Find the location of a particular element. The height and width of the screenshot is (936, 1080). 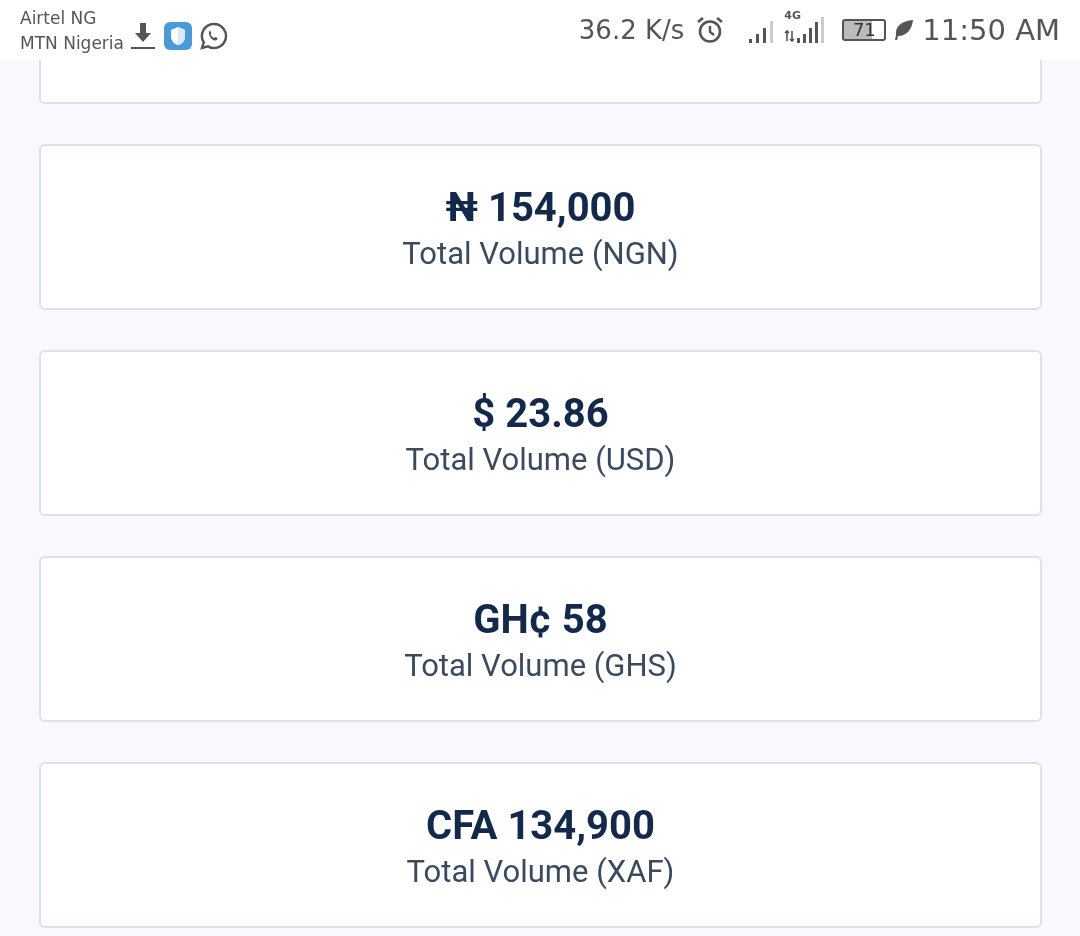

carrier-name: Airtel NG is located at coordinates (59, 18).